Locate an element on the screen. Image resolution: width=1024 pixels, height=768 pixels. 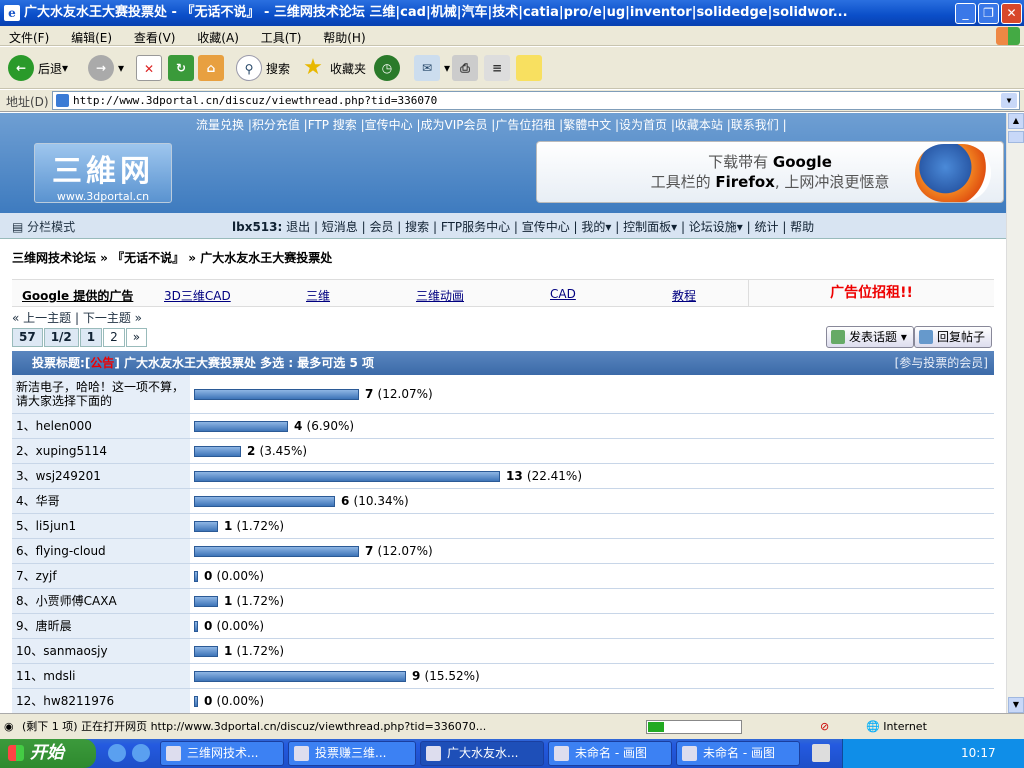
taskbar-menu-icon is located at coordinates (821, 753).